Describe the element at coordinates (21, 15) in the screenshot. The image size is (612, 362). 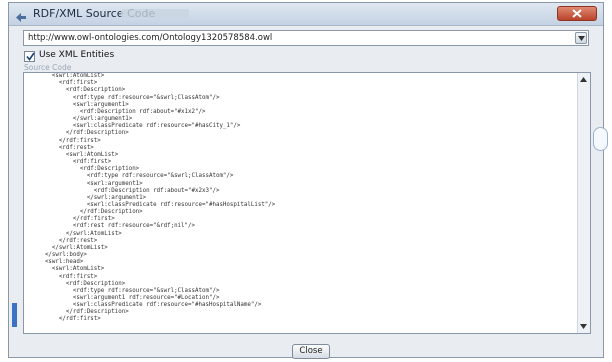
I see `app-icon` at that location.